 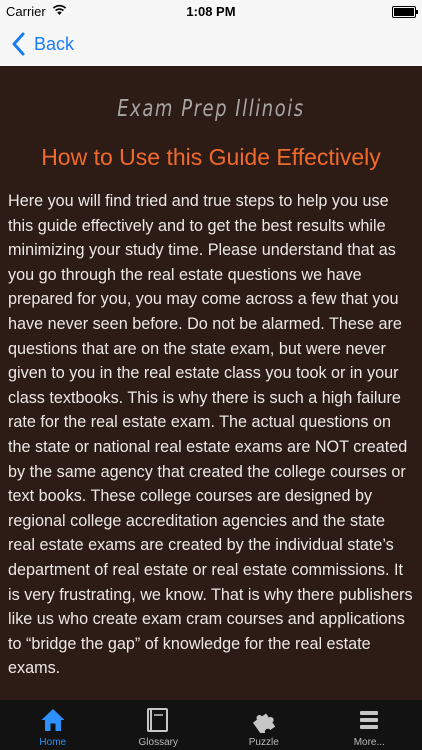 I want to click on tab-glossary: Glossary, so click(x=159, y=725).